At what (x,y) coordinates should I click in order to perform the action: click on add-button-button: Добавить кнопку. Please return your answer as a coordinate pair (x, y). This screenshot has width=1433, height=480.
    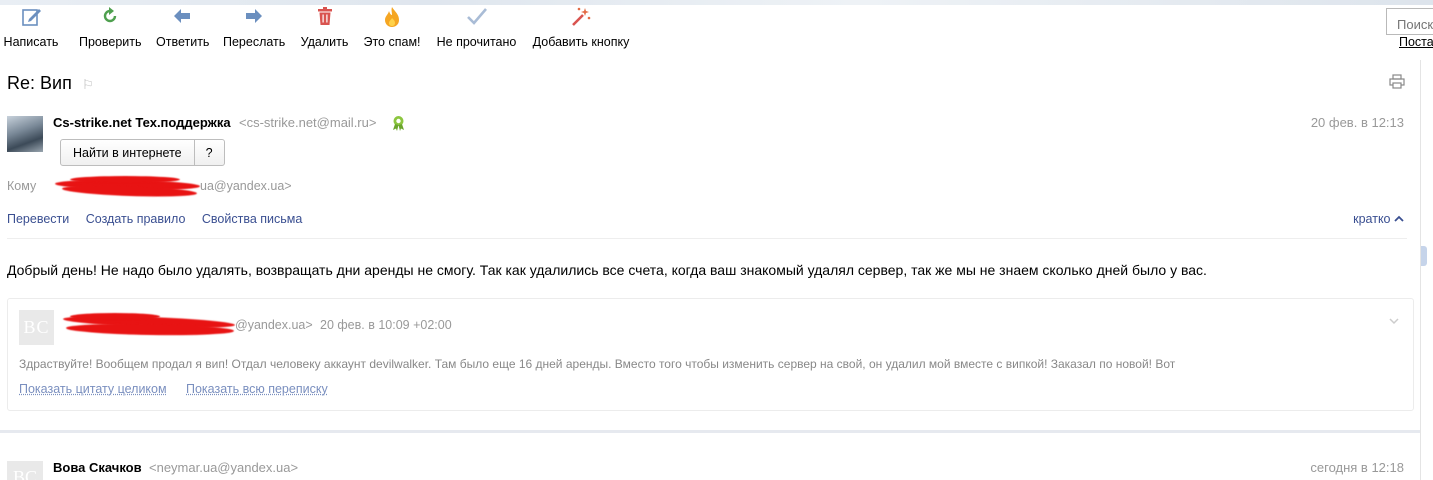
    Looking at the image, I should click on (581, 30).